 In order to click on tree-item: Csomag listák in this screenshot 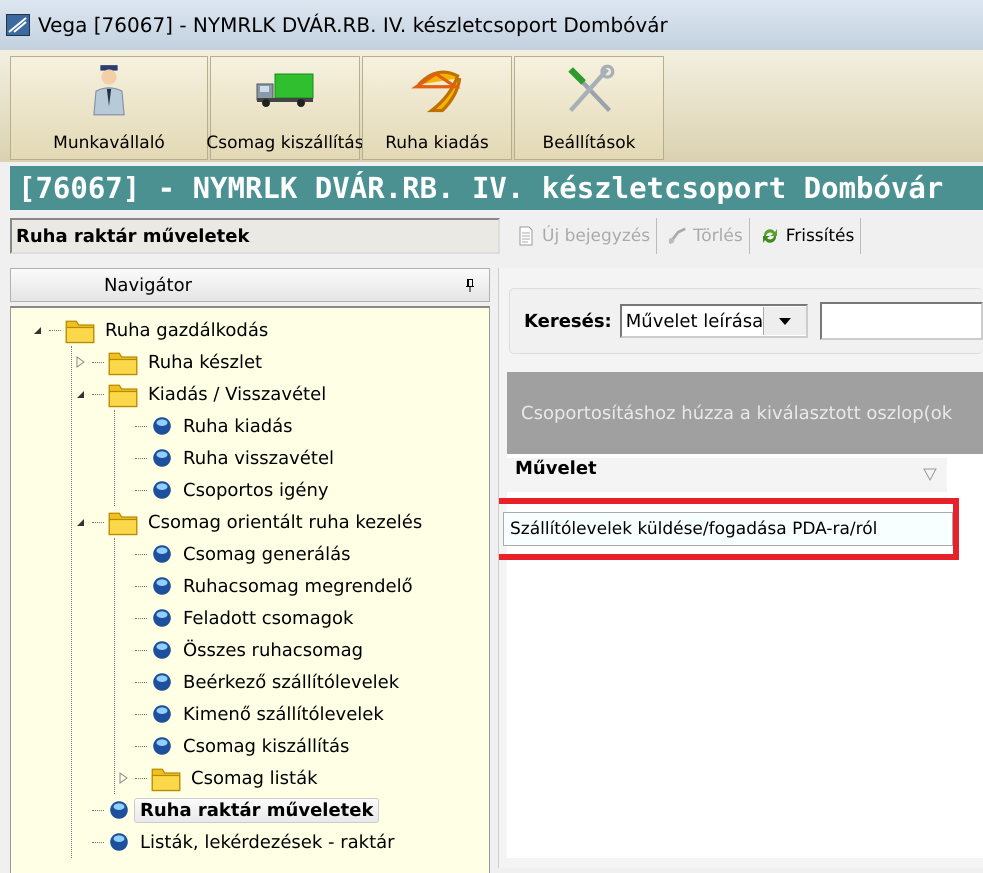, I will do `click(254, 778)`.